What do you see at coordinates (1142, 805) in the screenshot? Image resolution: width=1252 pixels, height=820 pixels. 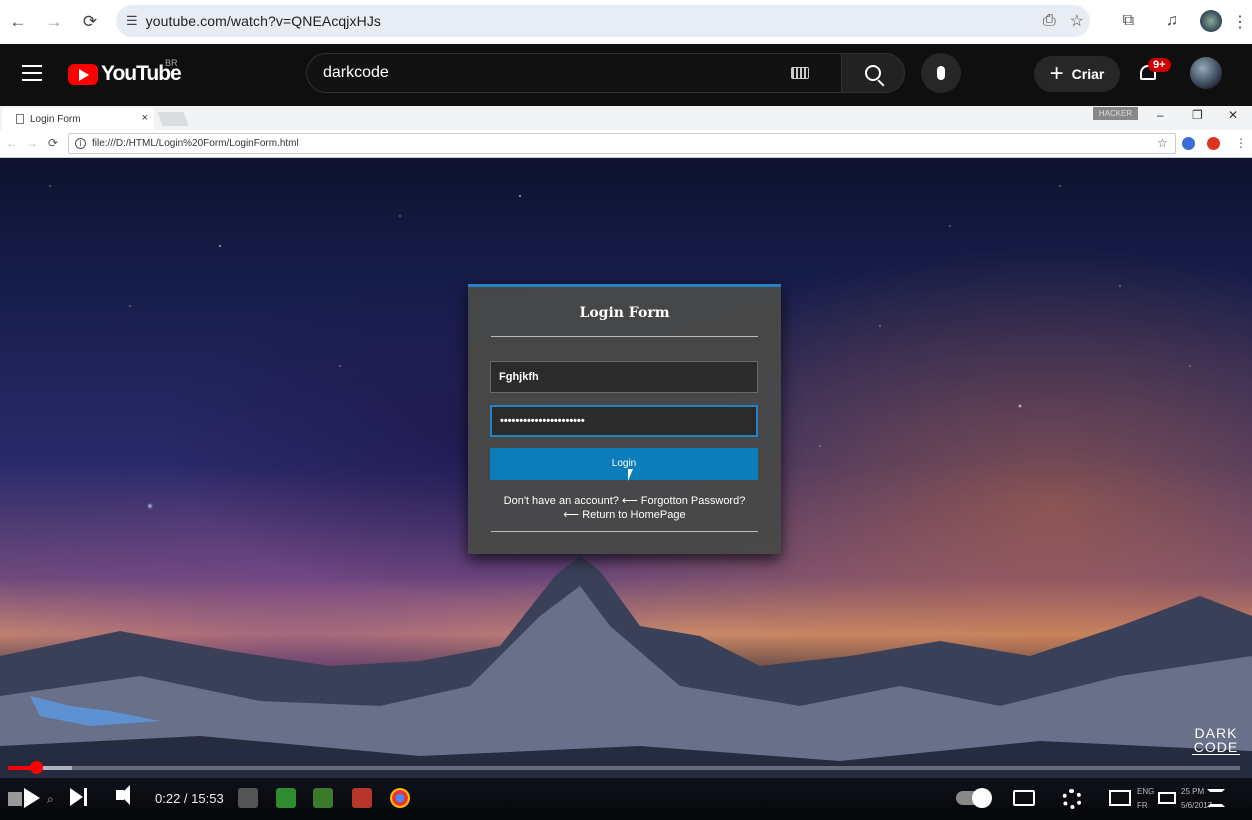 I see `language-secondary: FR` at bounding box center [1142, 805].